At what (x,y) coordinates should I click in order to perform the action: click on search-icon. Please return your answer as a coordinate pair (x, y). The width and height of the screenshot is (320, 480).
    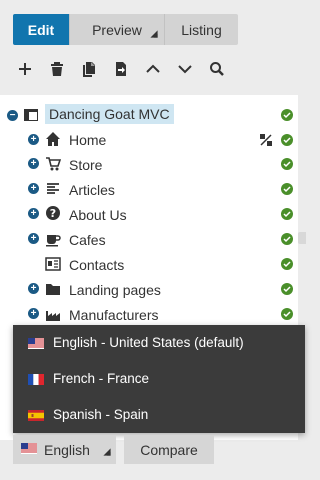
    Looking at the image, I should click on (217, 69).